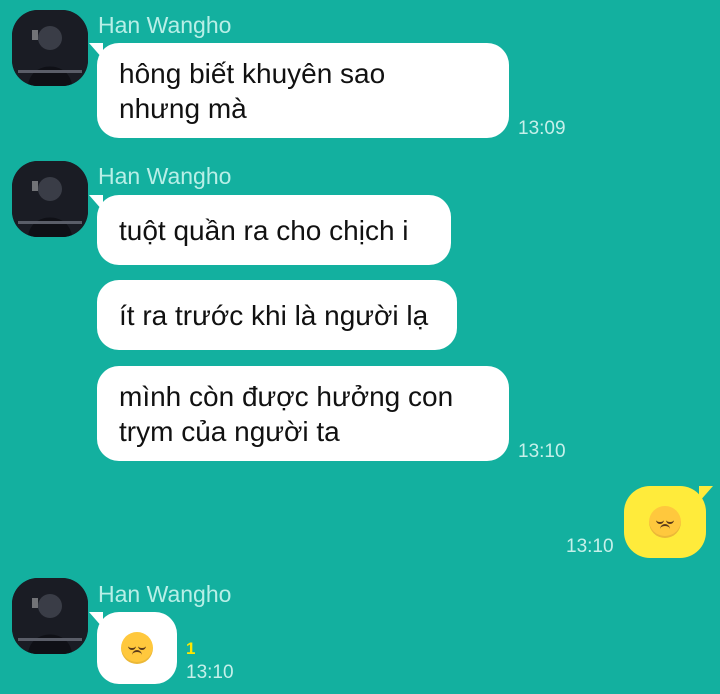 This screenshot has height=694, width=720. What do you see at coordinates (542, 128) in the screenshot?
I see `message-time: 13:09` at bounding box center [542, 128].